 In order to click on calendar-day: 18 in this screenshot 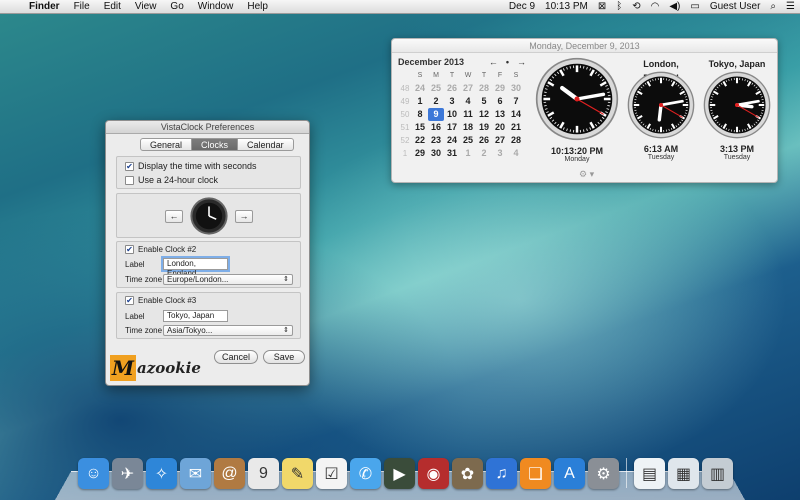, I will do `click(468, 127)`.